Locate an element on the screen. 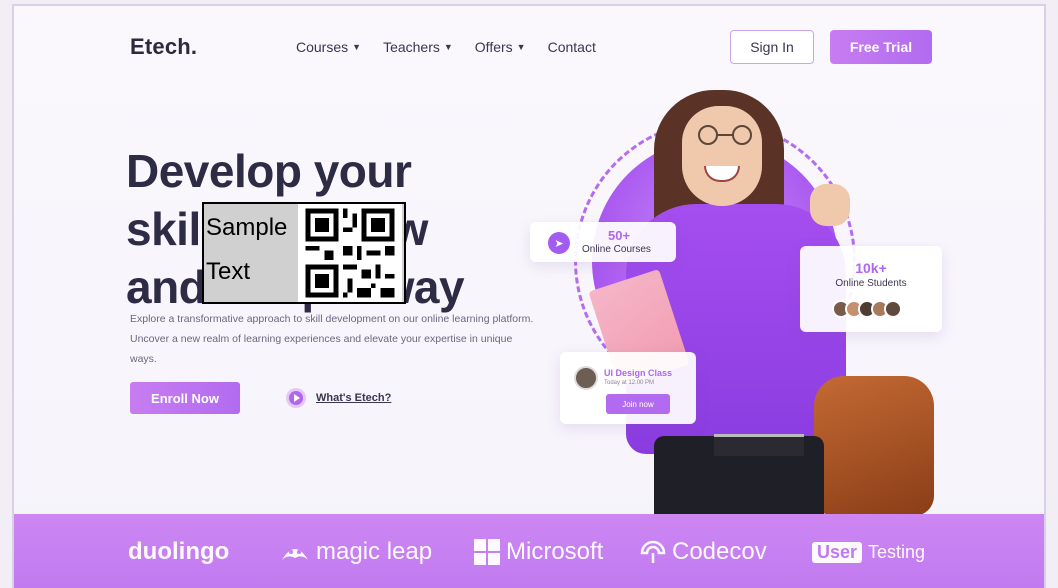 This screenshot has height=588, width=1058. student-avatars is located at coordinates (867, 309).